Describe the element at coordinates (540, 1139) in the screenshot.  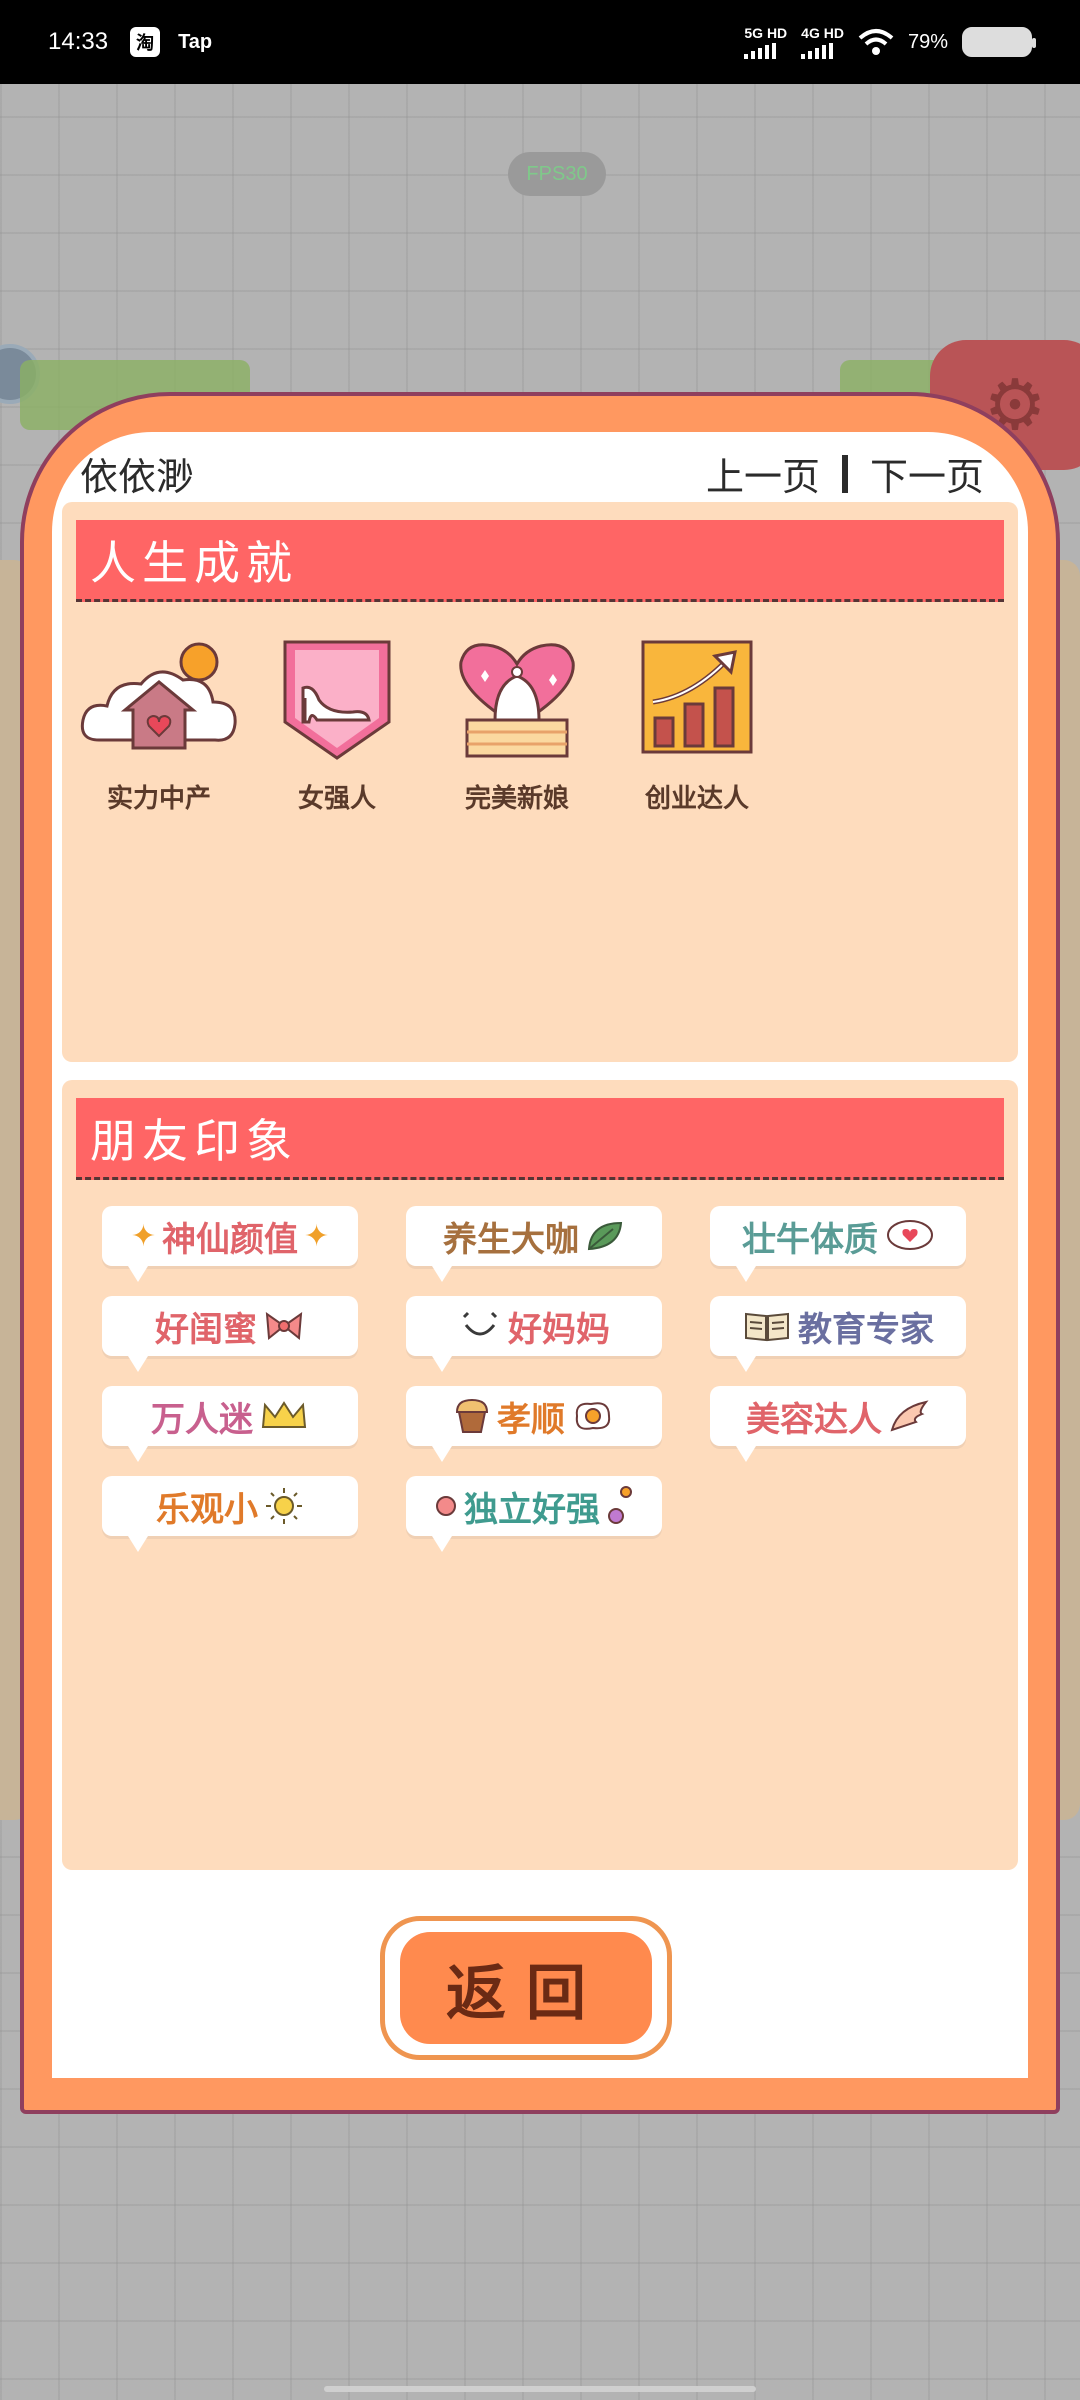
I see `impressions-title: 朋友印象` at that location.